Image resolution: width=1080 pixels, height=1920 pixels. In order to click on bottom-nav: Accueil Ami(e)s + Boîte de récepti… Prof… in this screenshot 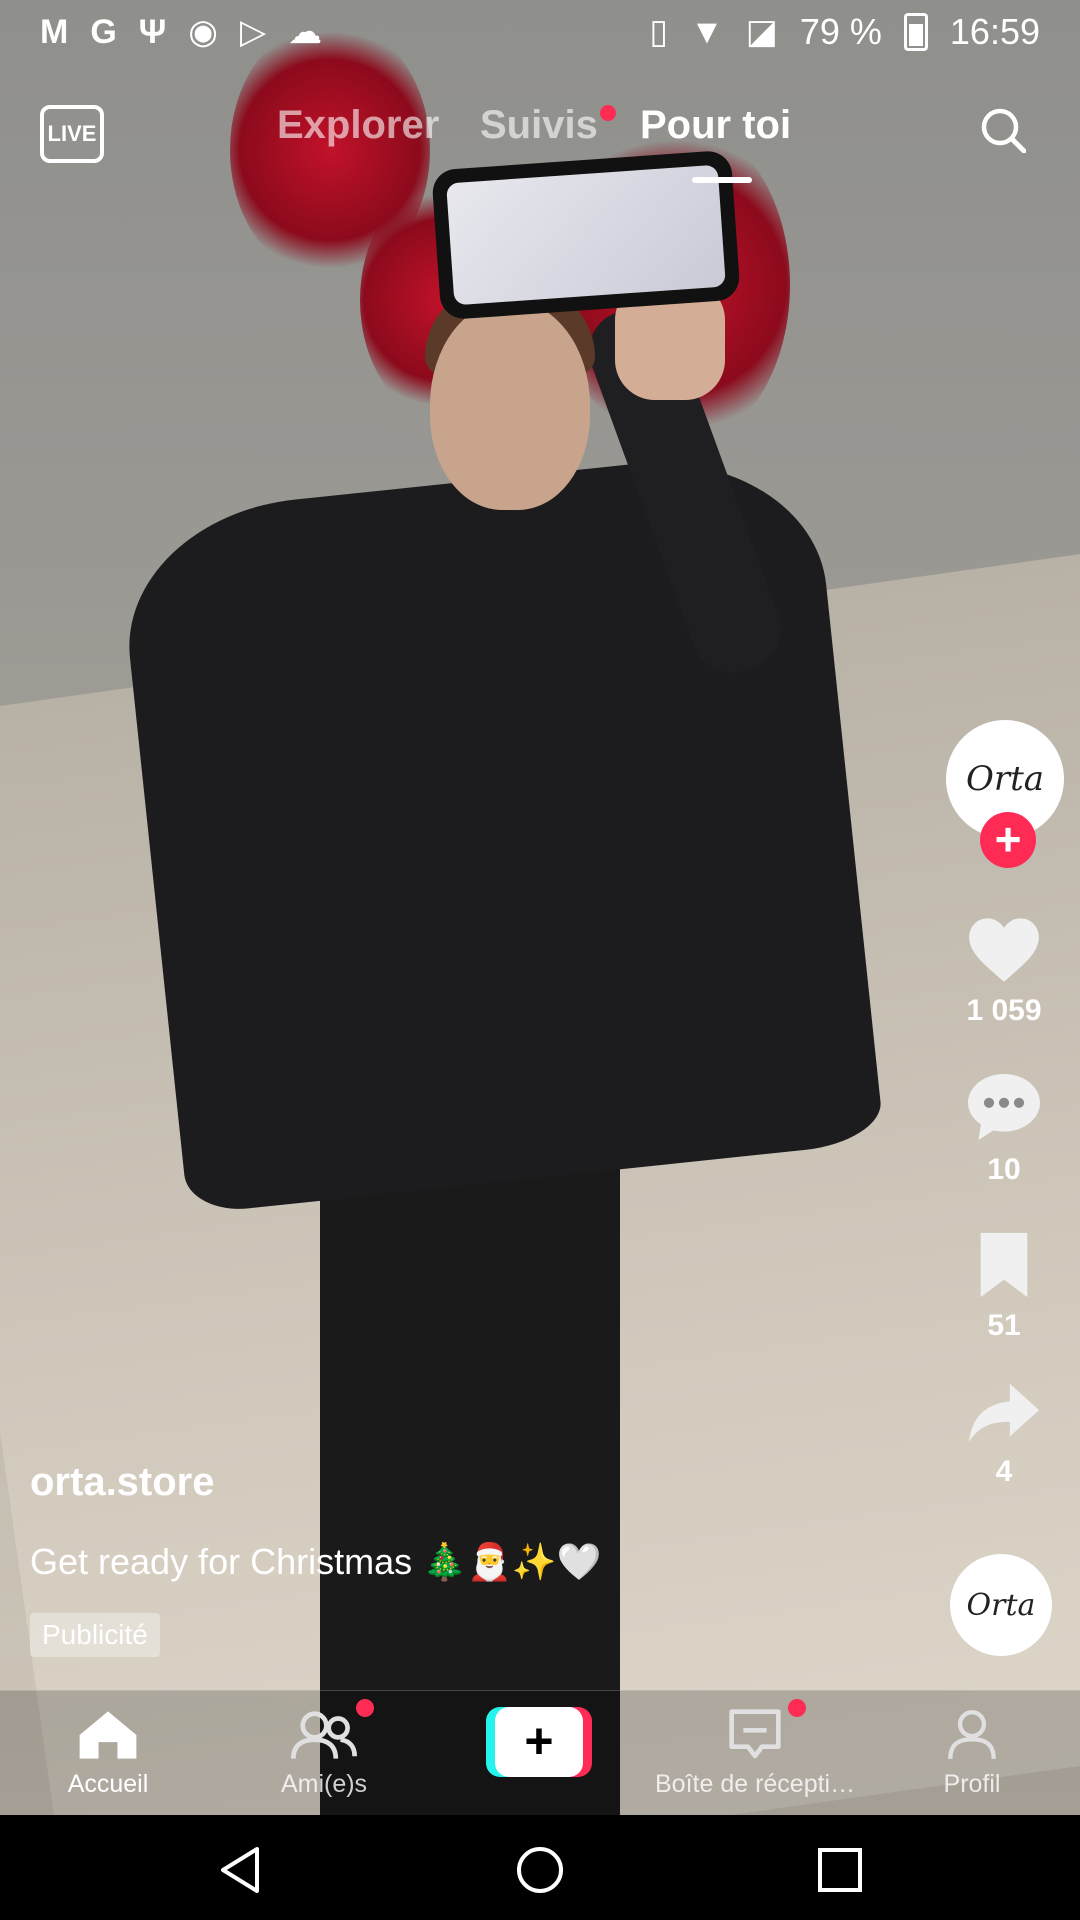, I will do `click(540, 1753)`.